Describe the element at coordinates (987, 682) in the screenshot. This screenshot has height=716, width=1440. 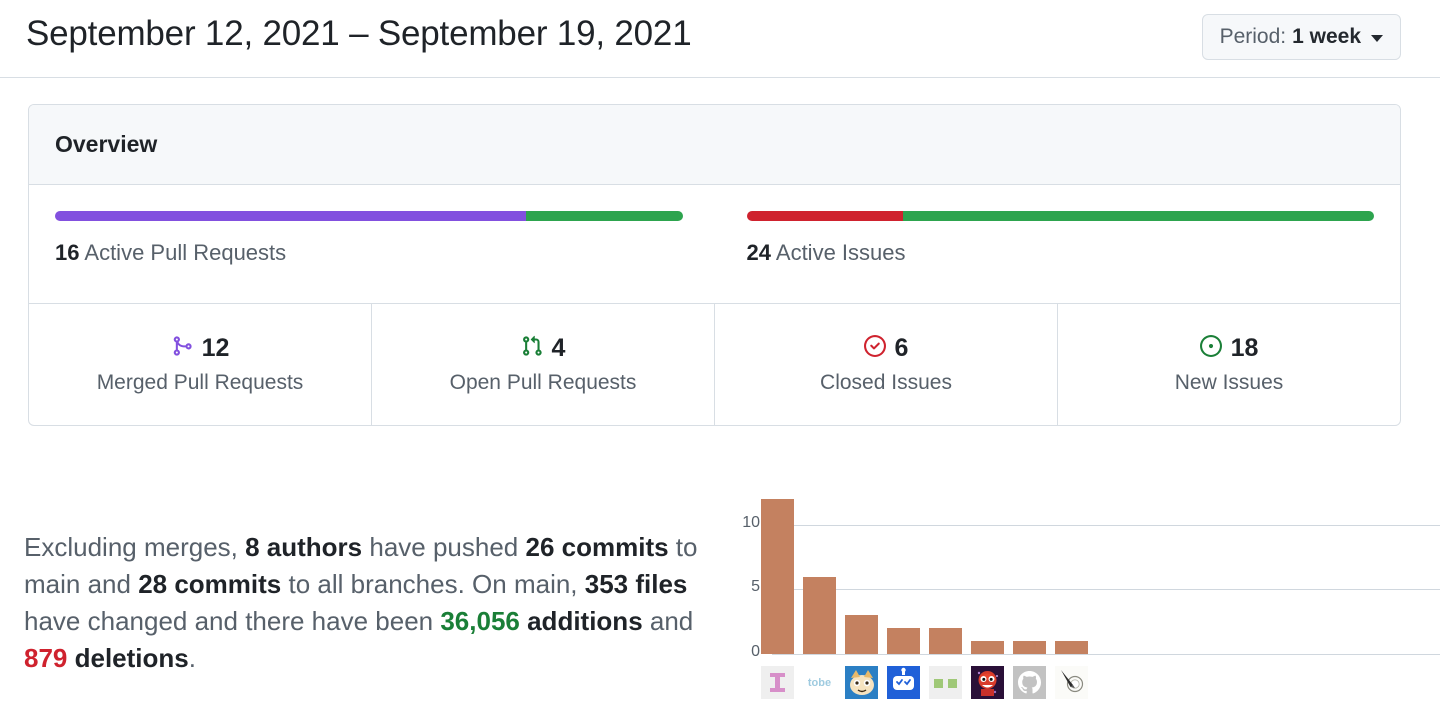
I see `avatar-knuckles` at that location.